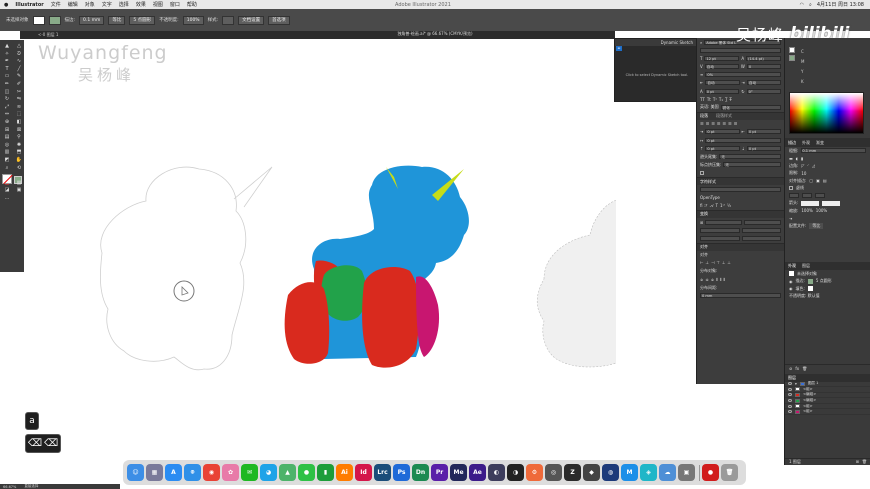 Image resolution: width=870 pixels, height=489 pixels. I want to click on cap-square-icon: ▮, so click(802, 158).